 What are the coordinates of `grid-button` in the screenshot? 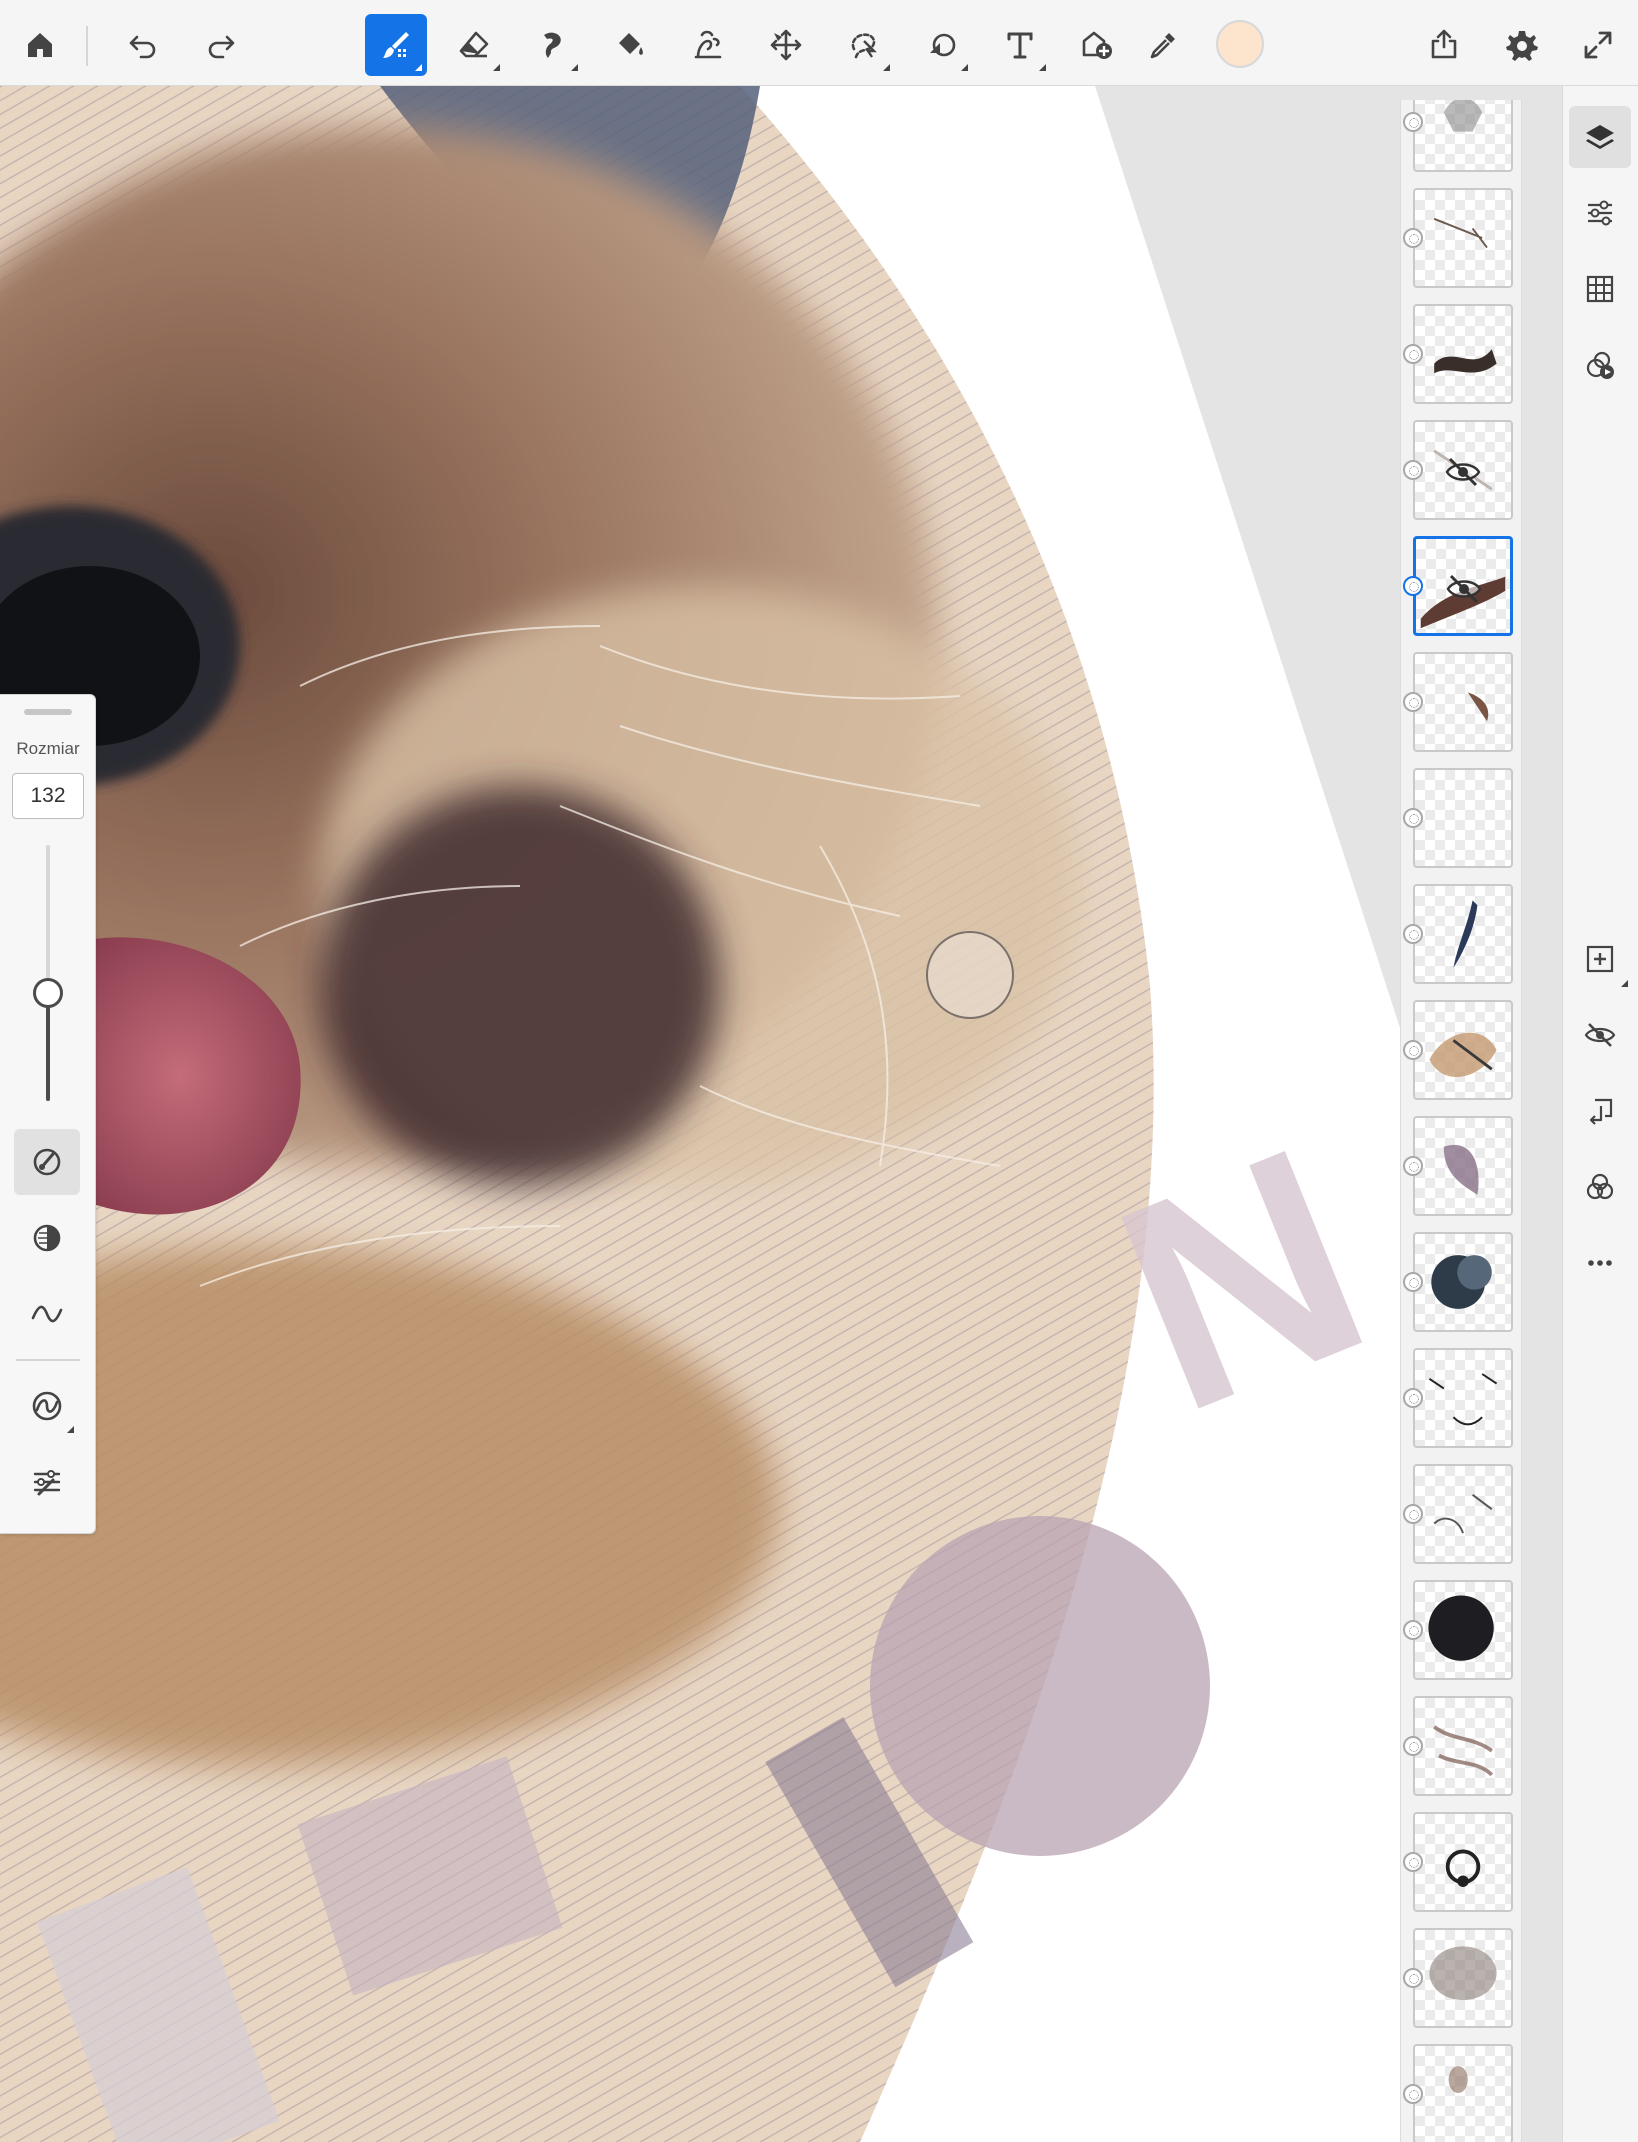 It's located at (1600, 289).